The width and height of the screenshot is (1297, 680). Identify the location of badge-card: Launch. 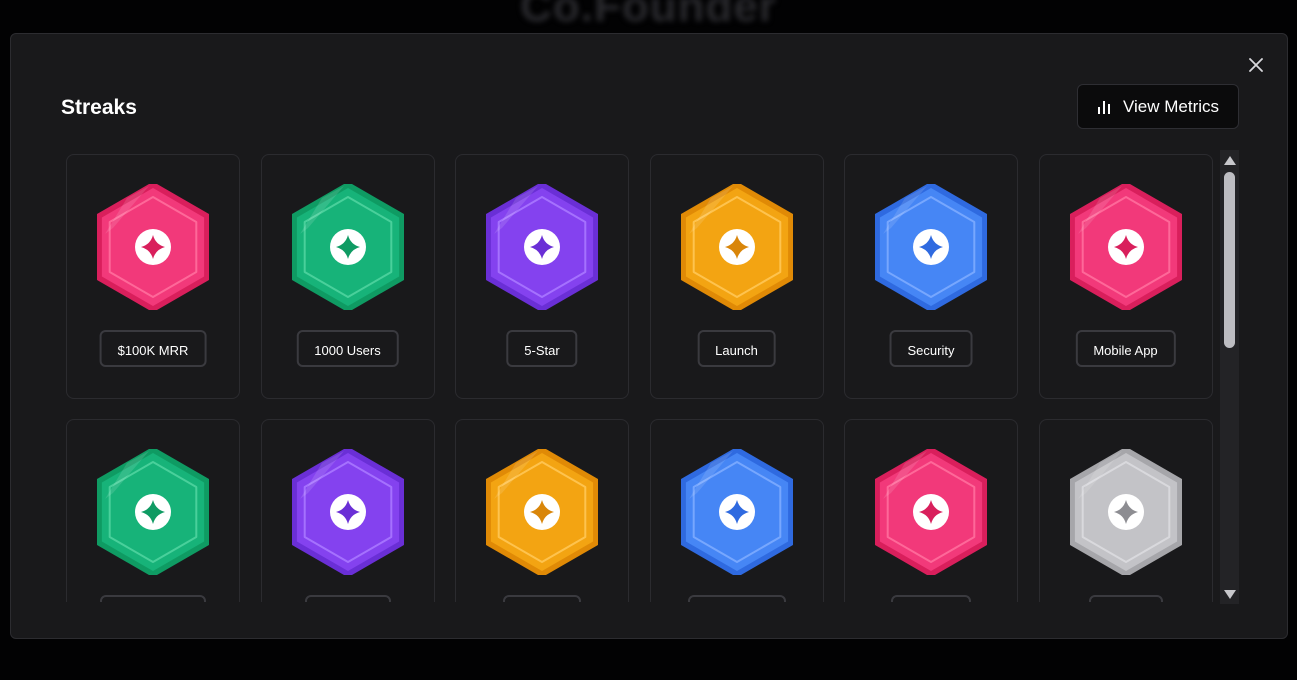
(736, 276).